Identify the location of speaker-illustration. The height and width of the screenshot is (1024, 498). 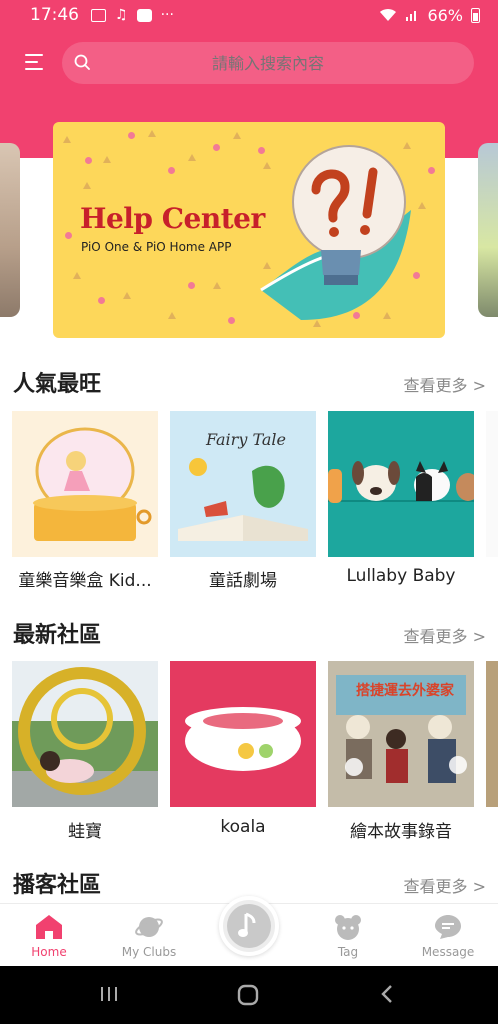
(243, 739).